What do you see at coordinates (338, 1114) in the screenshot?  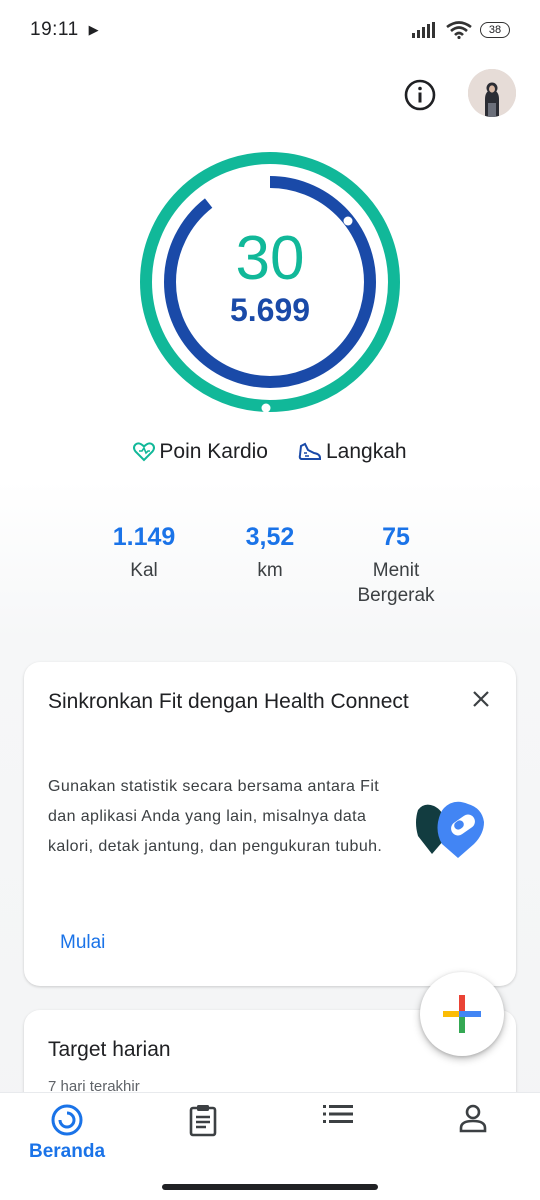 I see `list-icon` at bounding box center [338, 1114].